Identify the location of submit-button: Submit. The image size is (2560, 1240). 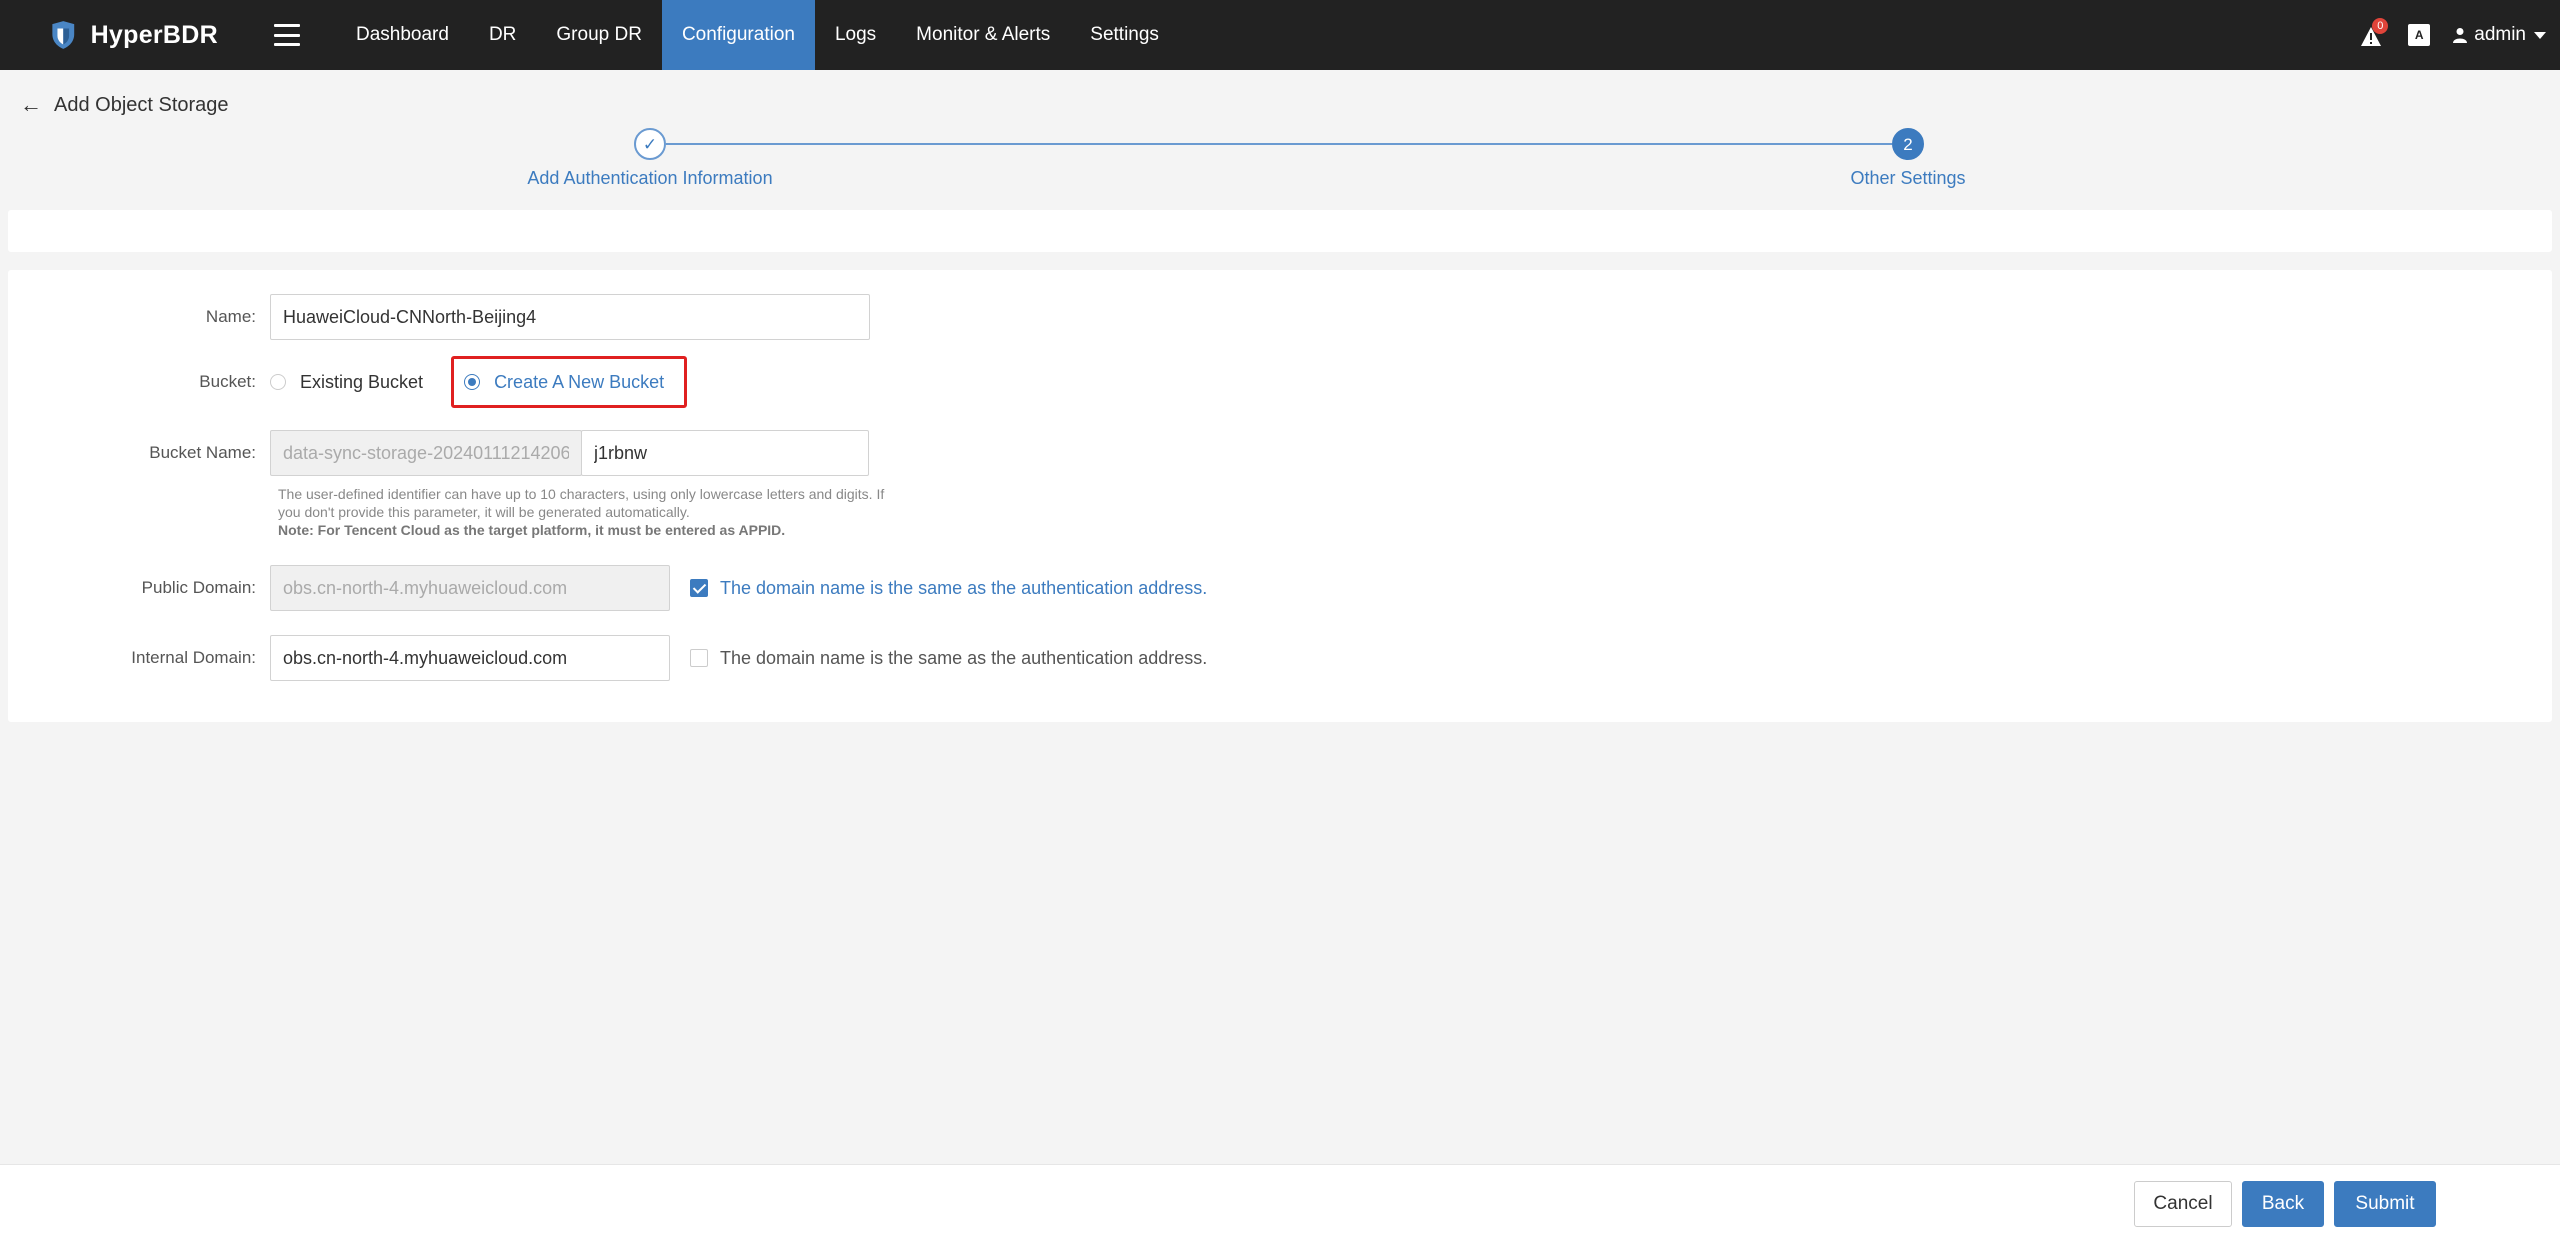
(2385, 1204).